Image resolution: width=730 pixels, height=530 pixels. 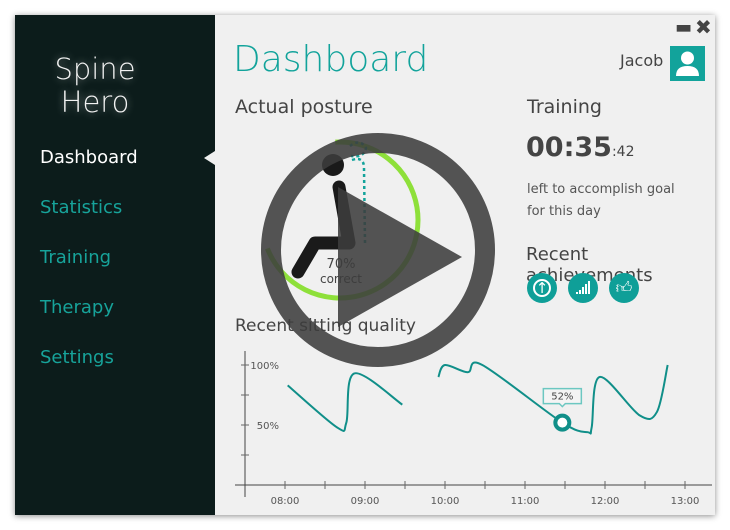 I want to click on x-tick-label: 08:00, so click(x=285, y=501).